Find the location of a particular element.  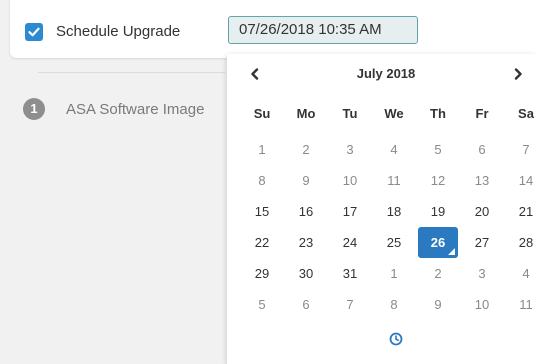

calendar-day-label: 16 is located at coordinates (306, 211).